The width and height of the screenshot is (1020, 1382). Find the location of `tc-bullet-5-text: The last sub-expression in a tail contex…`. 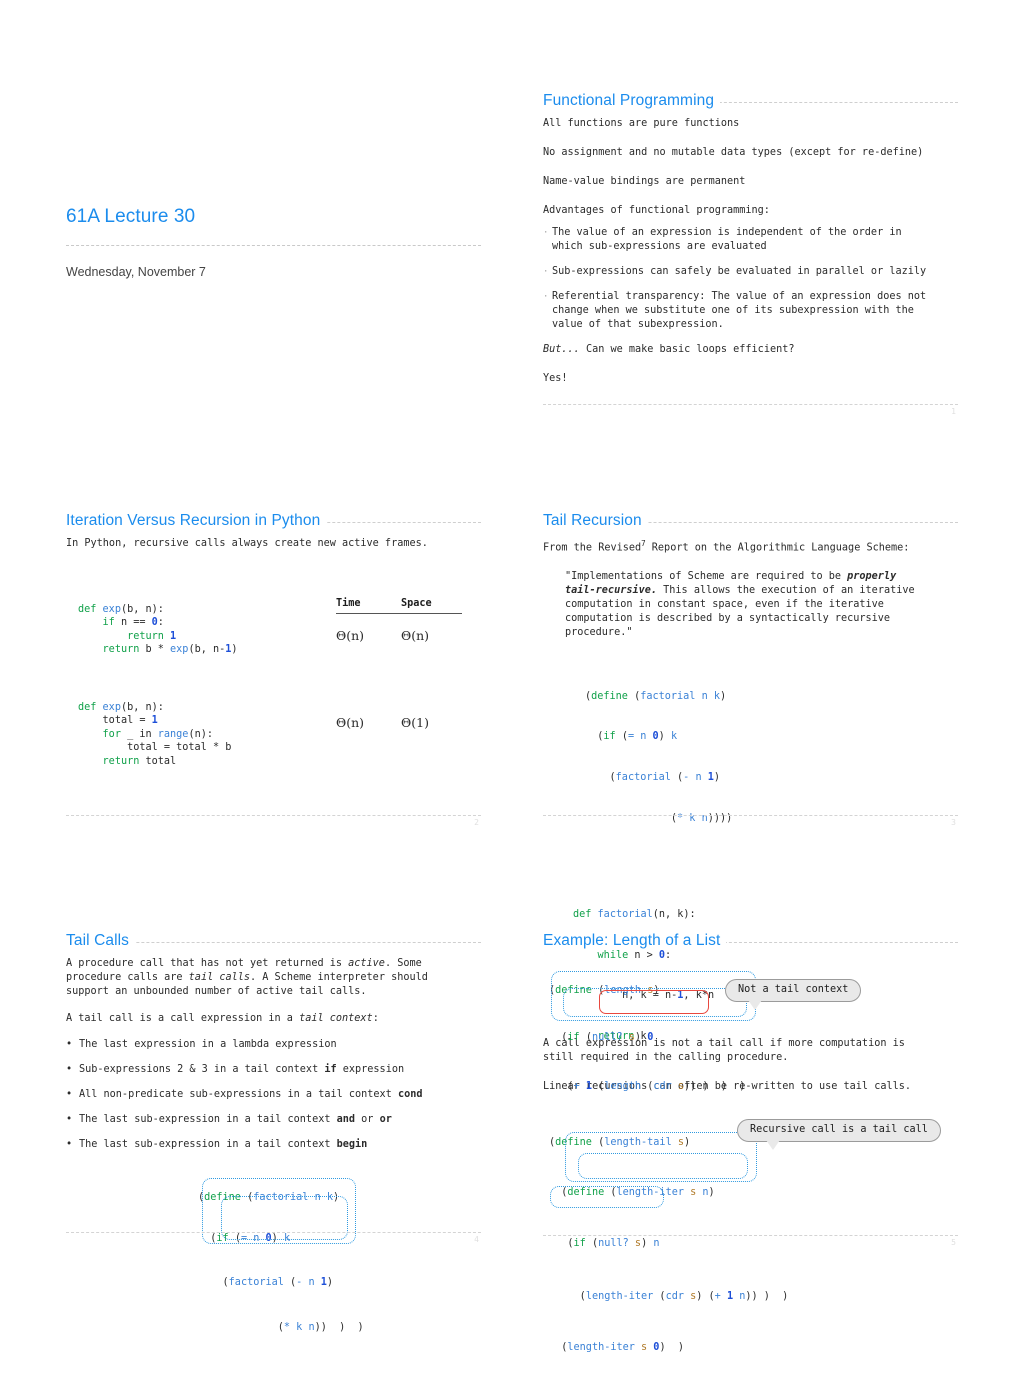

tc-bullet-5-text: The last sub-expression in a tail contex… is located at coordinates (280, 1145).